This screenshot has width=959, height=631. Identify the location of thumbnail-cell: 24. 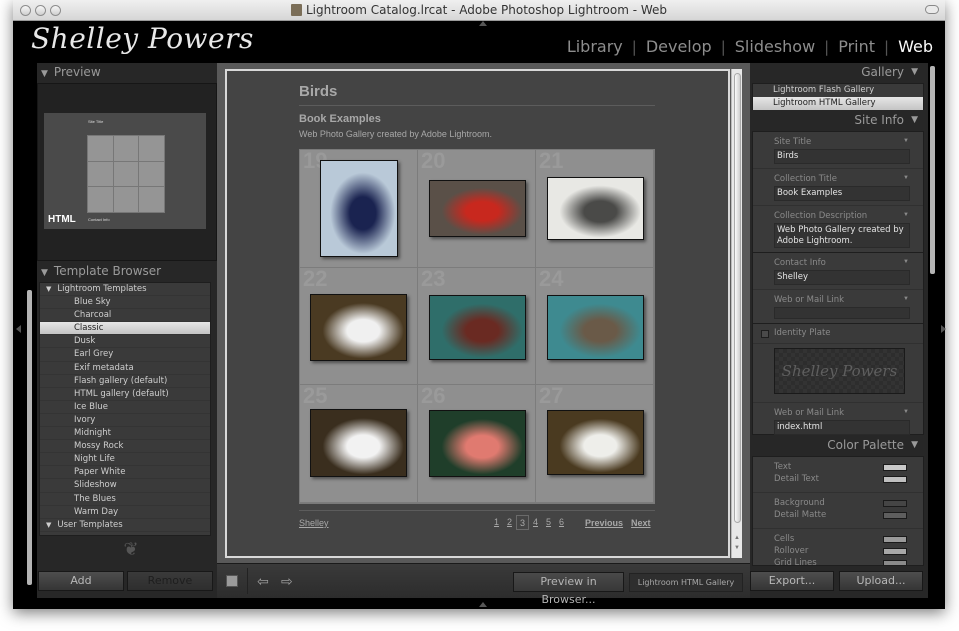
(595, 326).